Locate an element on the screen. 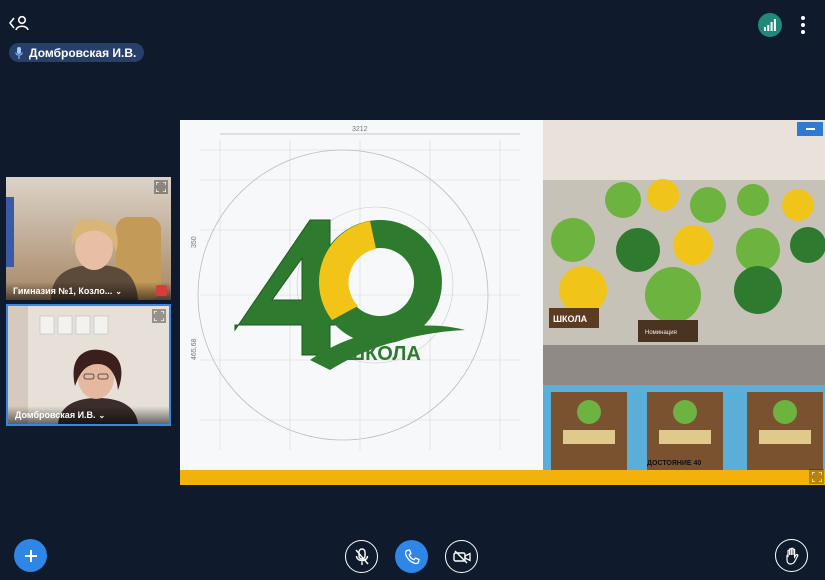 The height and width of the screenshot is (580, 825). dimension-top-label: 3212 is located at coordinates (360, 129).